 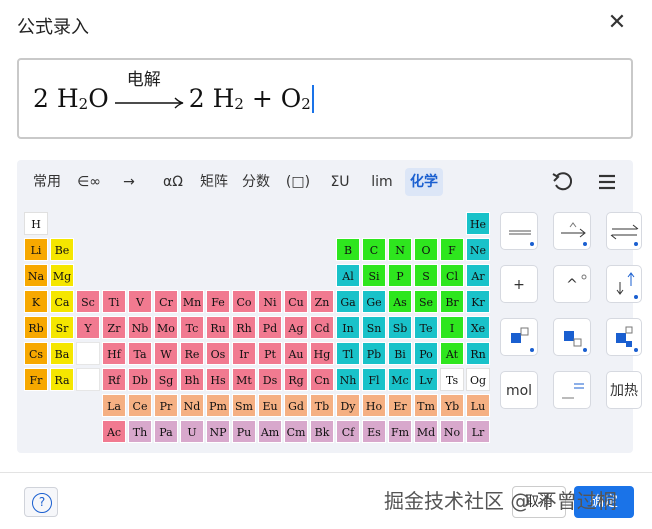 I want to click on element-cl: Cl, so click(x=452, y=275).